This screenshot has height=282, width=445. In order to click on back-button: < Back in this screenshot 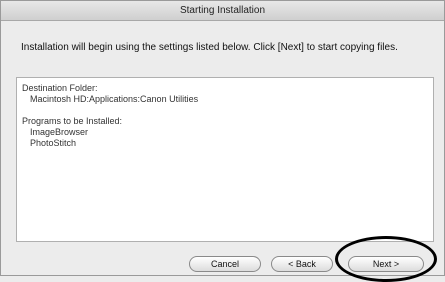, I will do `click(302, 264)`.